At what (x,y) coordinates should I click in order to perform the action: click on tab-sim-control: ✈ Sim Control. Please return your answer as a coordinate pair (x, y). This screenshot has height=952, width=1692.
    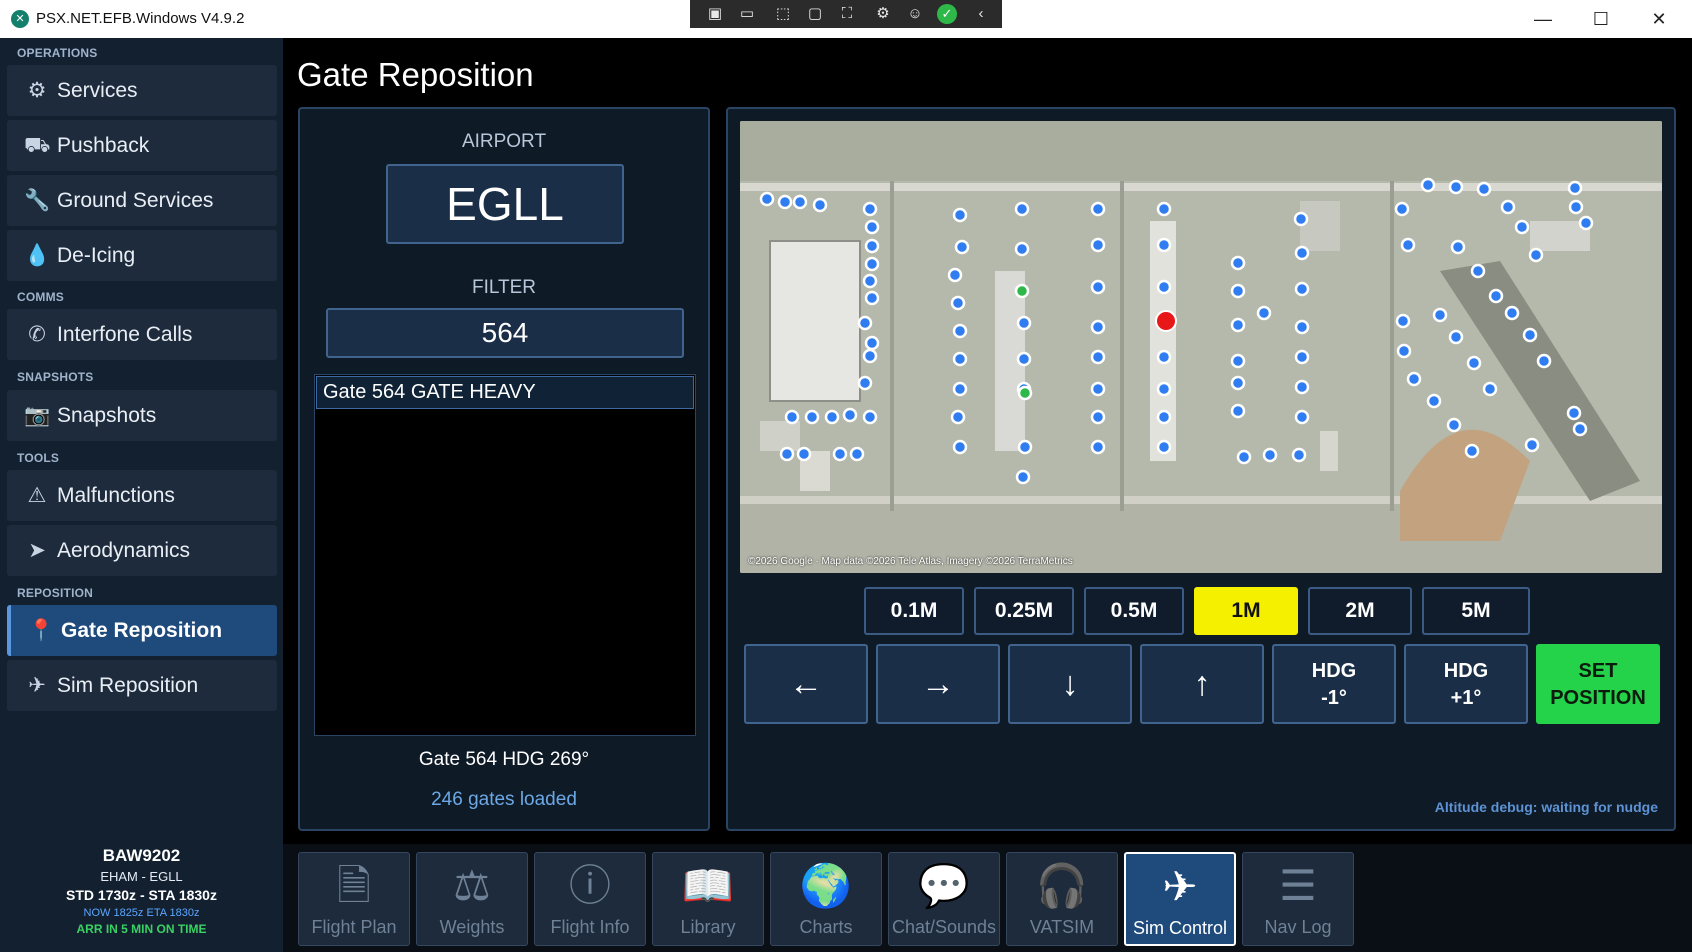
    Looking at the image, I should click on (1180, 899).